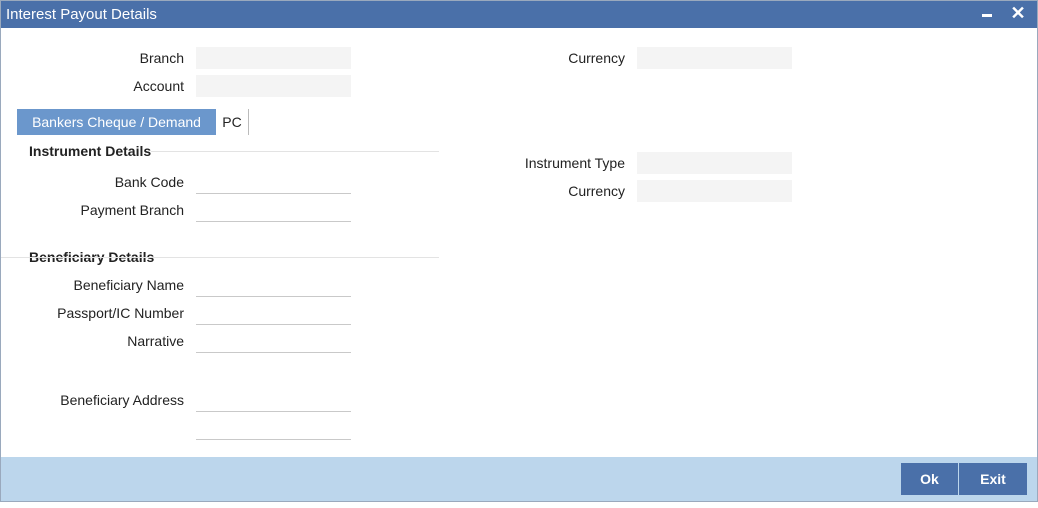 Image resolution: width=1038 pixels, height=508 pixels. I want to click on instrument-divider, so click(295, 151).